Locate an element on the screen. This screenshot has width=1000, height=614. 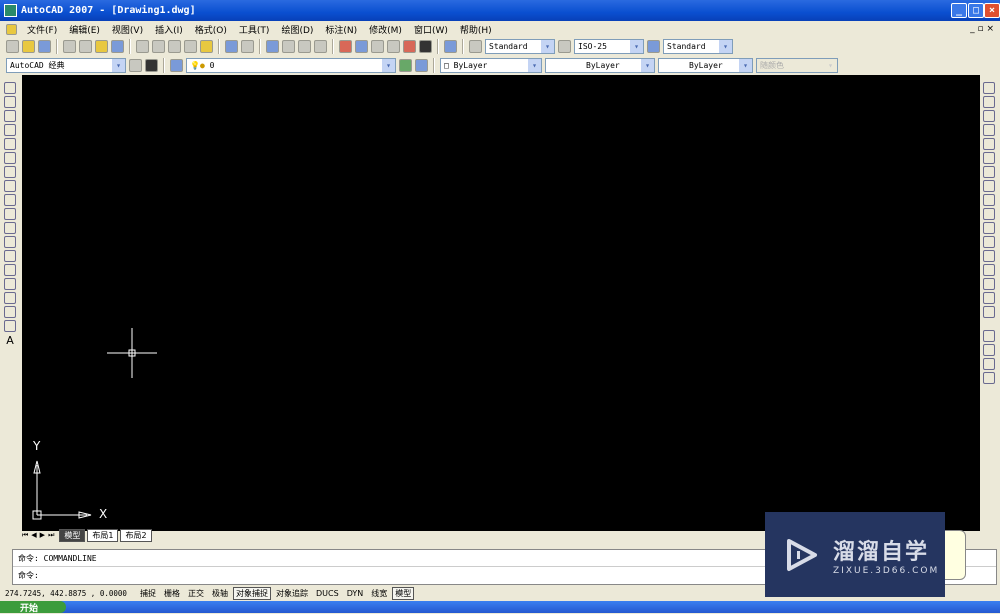
ducs-toggle: DUCS is located at coordinates (327, 593).